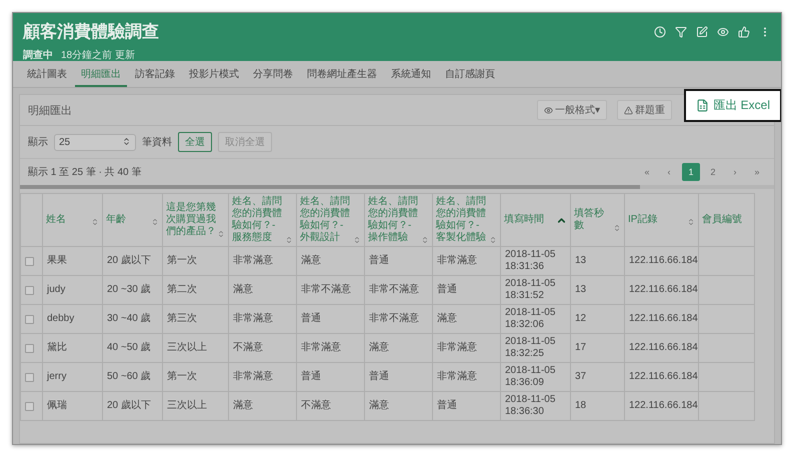 The height and width of the screenshot is (455, 800). I want to click on updated-time: 18分鐘之前 更新, so click(98, 55).